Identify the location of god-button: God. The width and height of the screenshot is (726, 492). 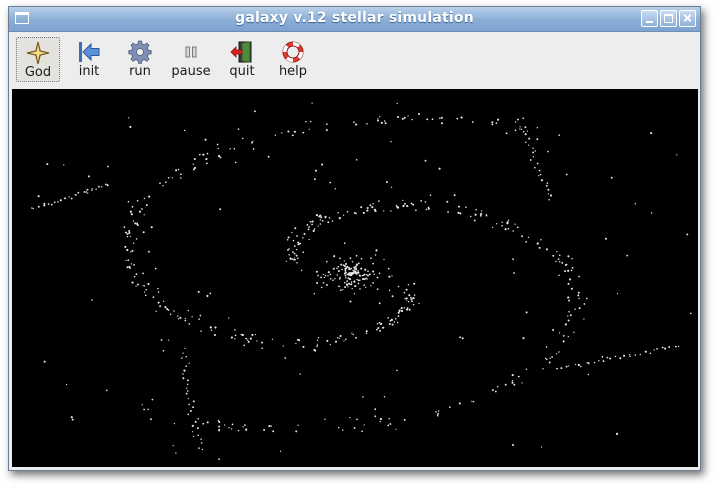
(38, 59).